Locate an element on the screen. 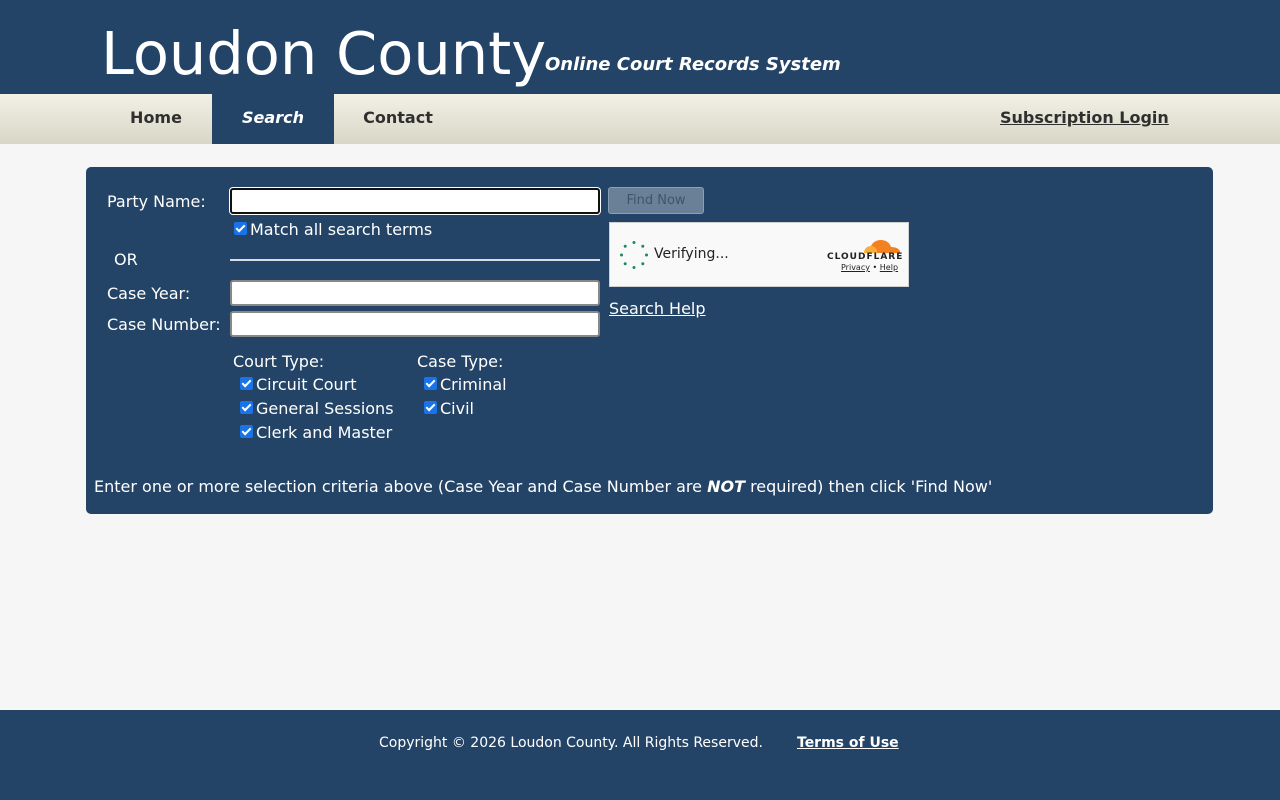 The height and width of the screenshot is (800, 1280). search-help-link: Search Help is located at coordinates (657, 308).